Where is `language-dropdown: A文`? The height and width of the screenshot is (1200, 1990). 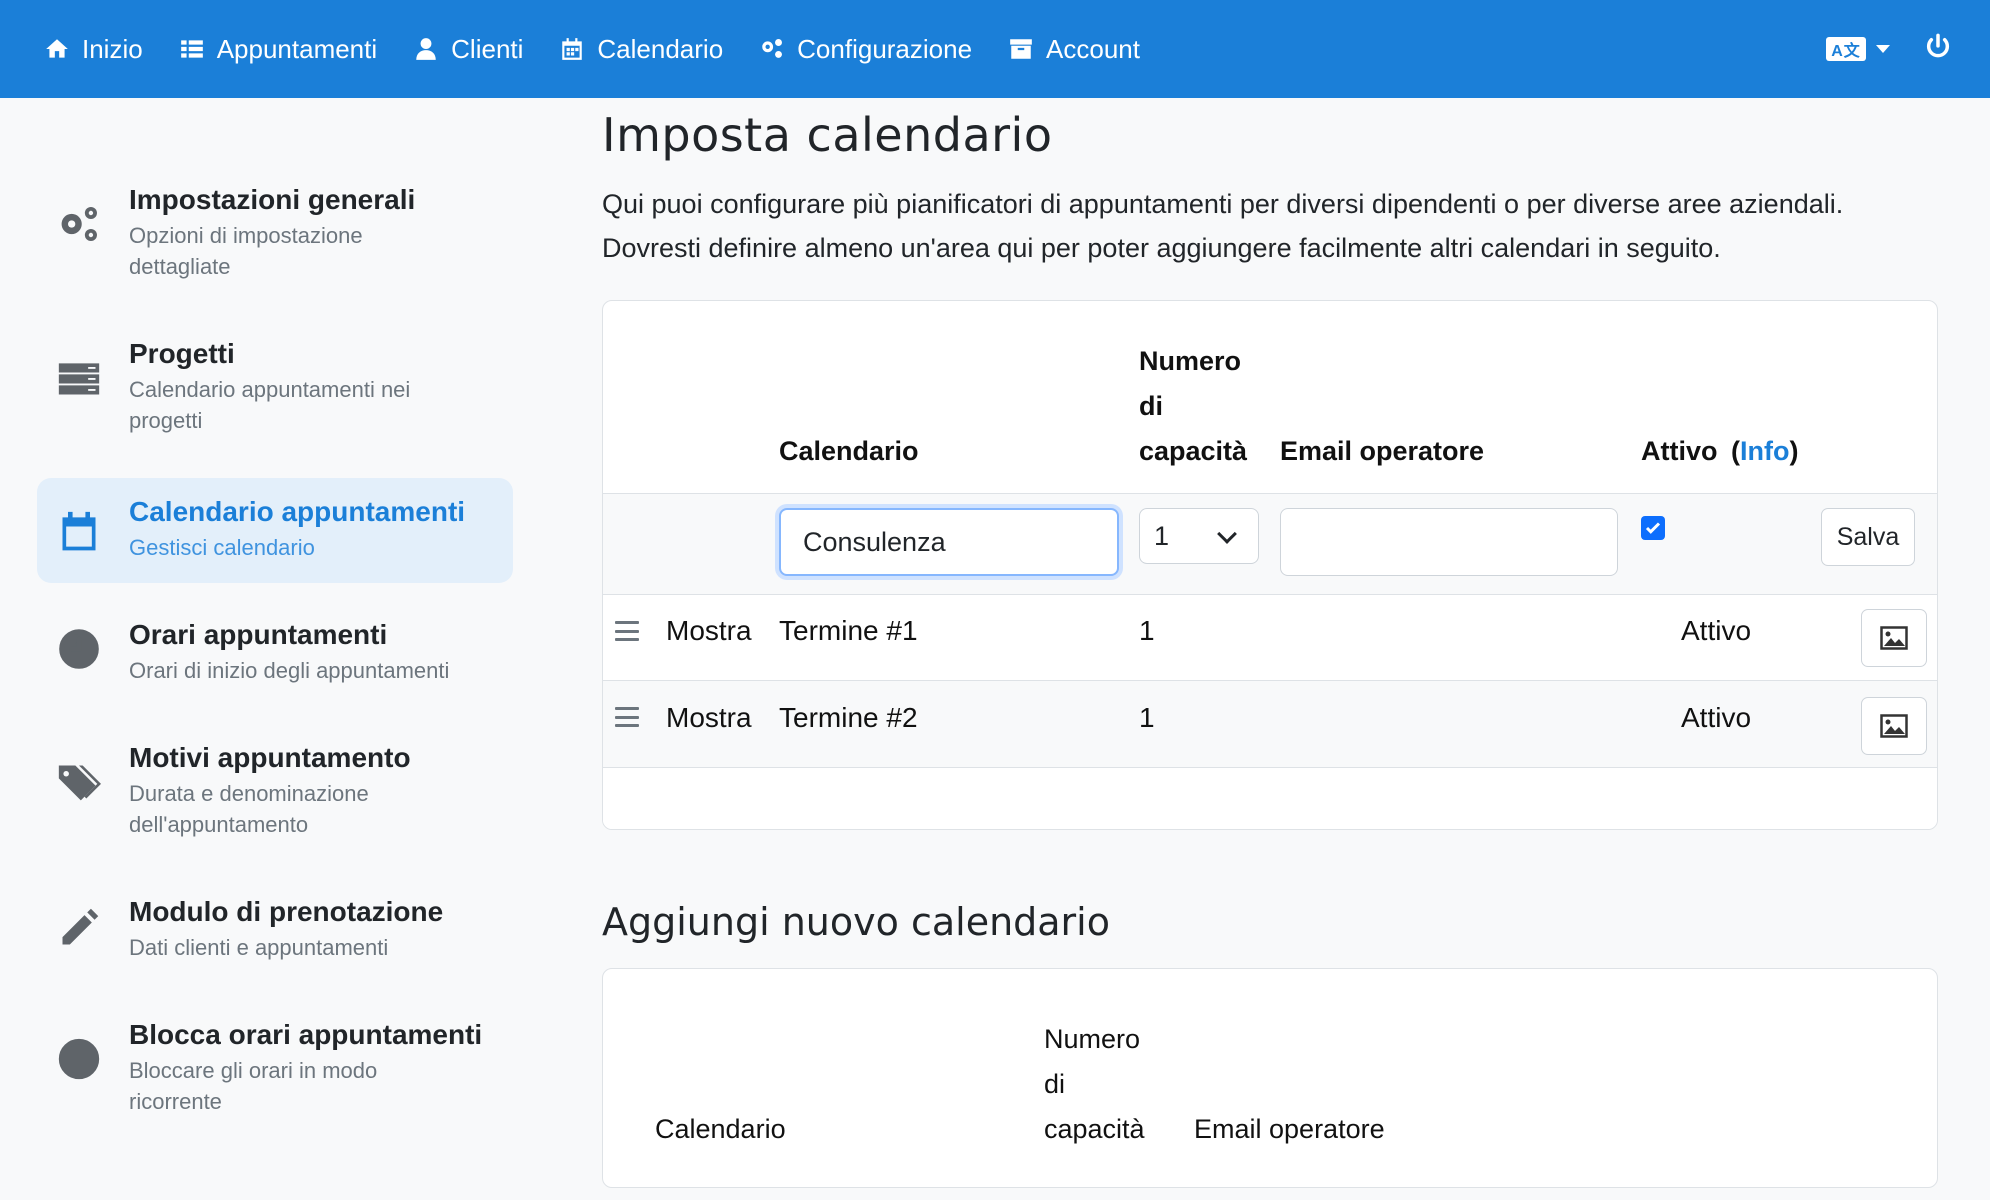 language-dropdown: A文 is located at coordinates (1858, 49).